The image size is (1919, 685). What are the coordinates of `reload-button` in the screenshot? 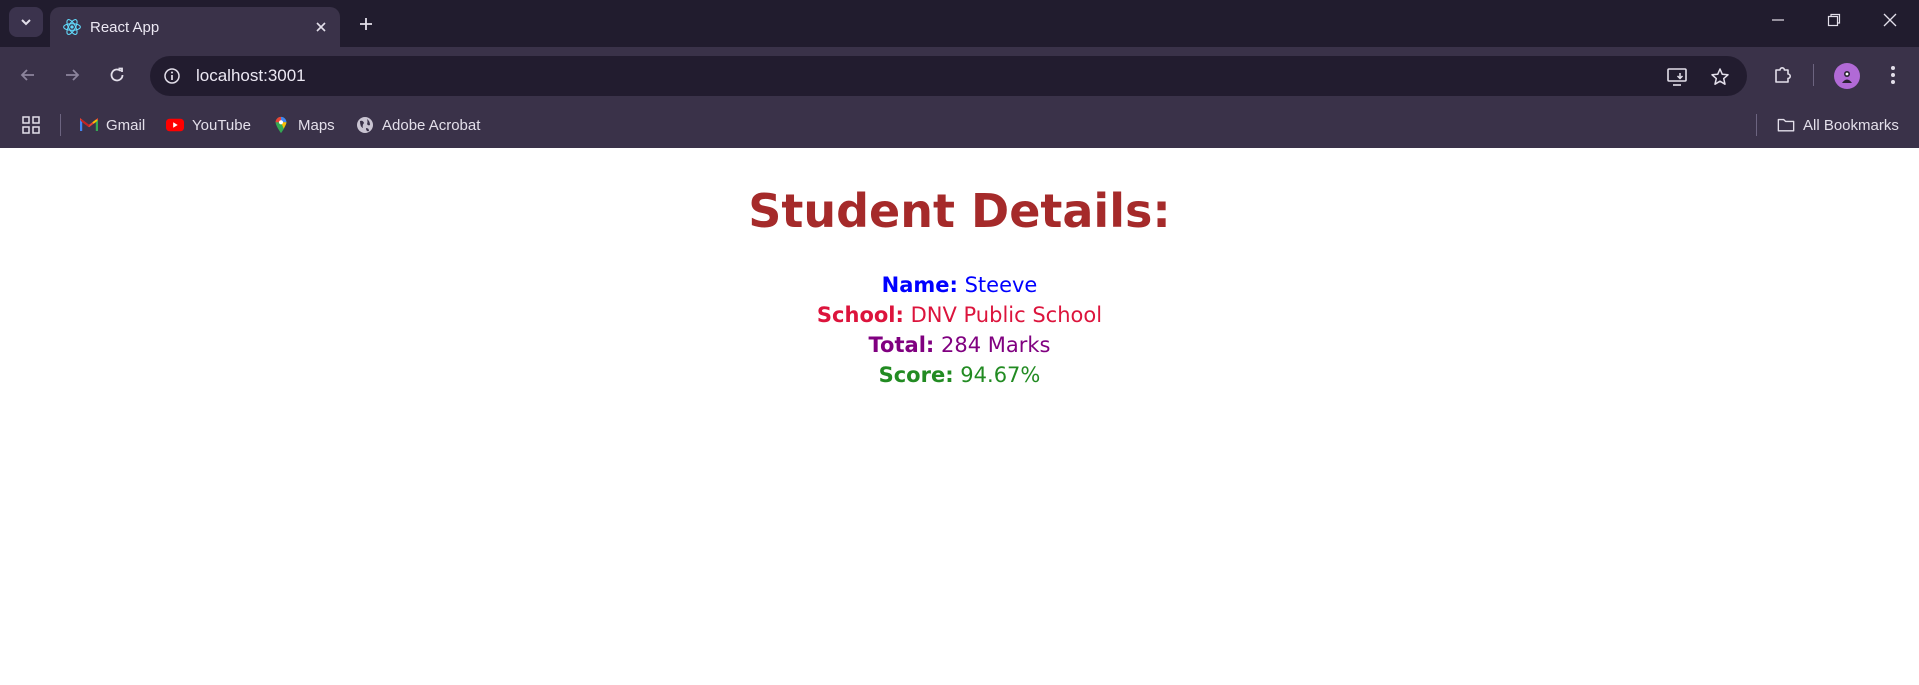 It's located at (117, 75).